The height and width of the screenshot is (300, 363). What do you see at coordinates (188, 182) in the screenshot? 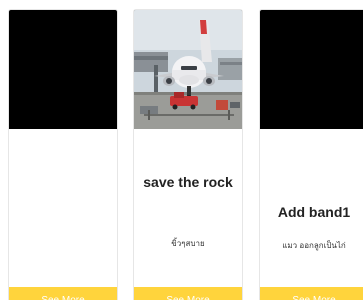
I see `card-title: save the rock` at bounding box center [188, 182].